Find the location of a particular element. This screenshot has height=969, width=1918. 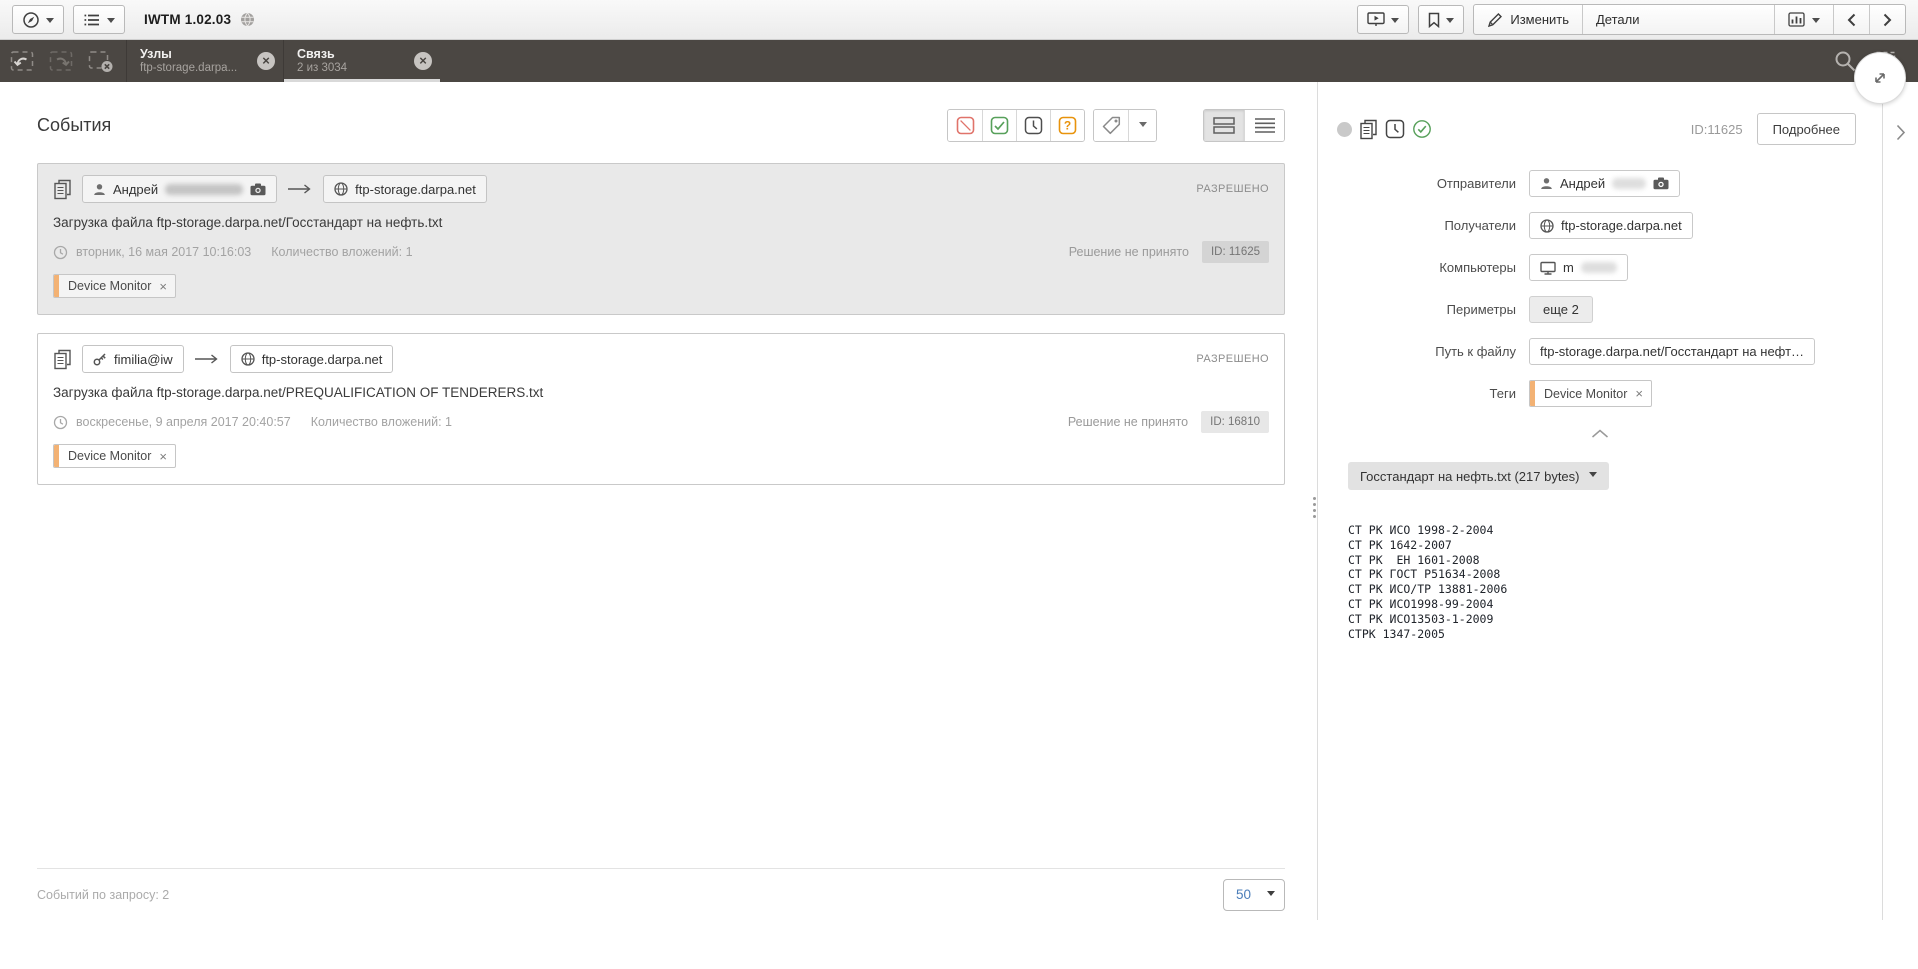

sender-chip: fimilia@iw is located at coordinates (133, 359).